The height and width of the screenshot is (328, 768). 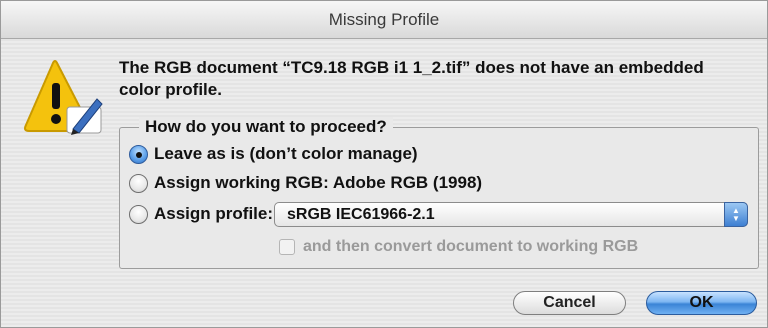 What do you see at coordinates (384, 20) in the screenshot?
I see `window-title: Missing Profile` at bounding box center [384, 20].